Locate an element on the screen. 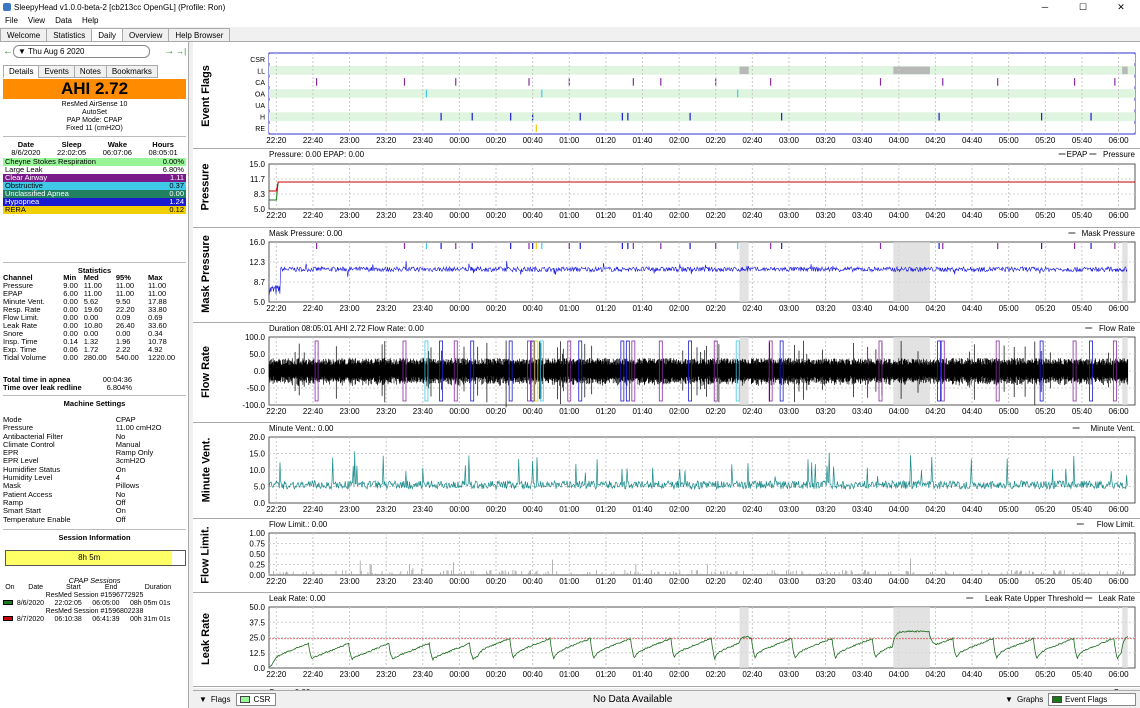  setting-value: On is located at coordinates (120, 469).